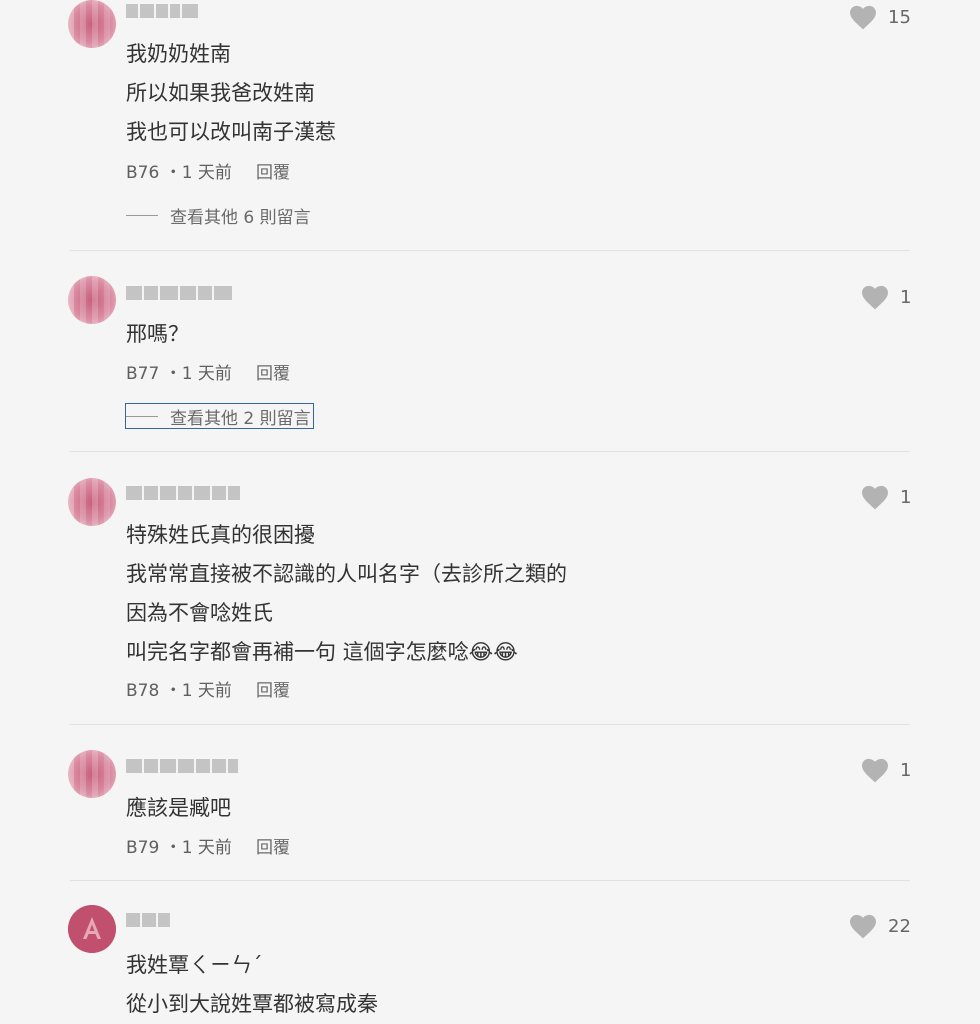  I want to click on like-count: 15, so click(899, 17).